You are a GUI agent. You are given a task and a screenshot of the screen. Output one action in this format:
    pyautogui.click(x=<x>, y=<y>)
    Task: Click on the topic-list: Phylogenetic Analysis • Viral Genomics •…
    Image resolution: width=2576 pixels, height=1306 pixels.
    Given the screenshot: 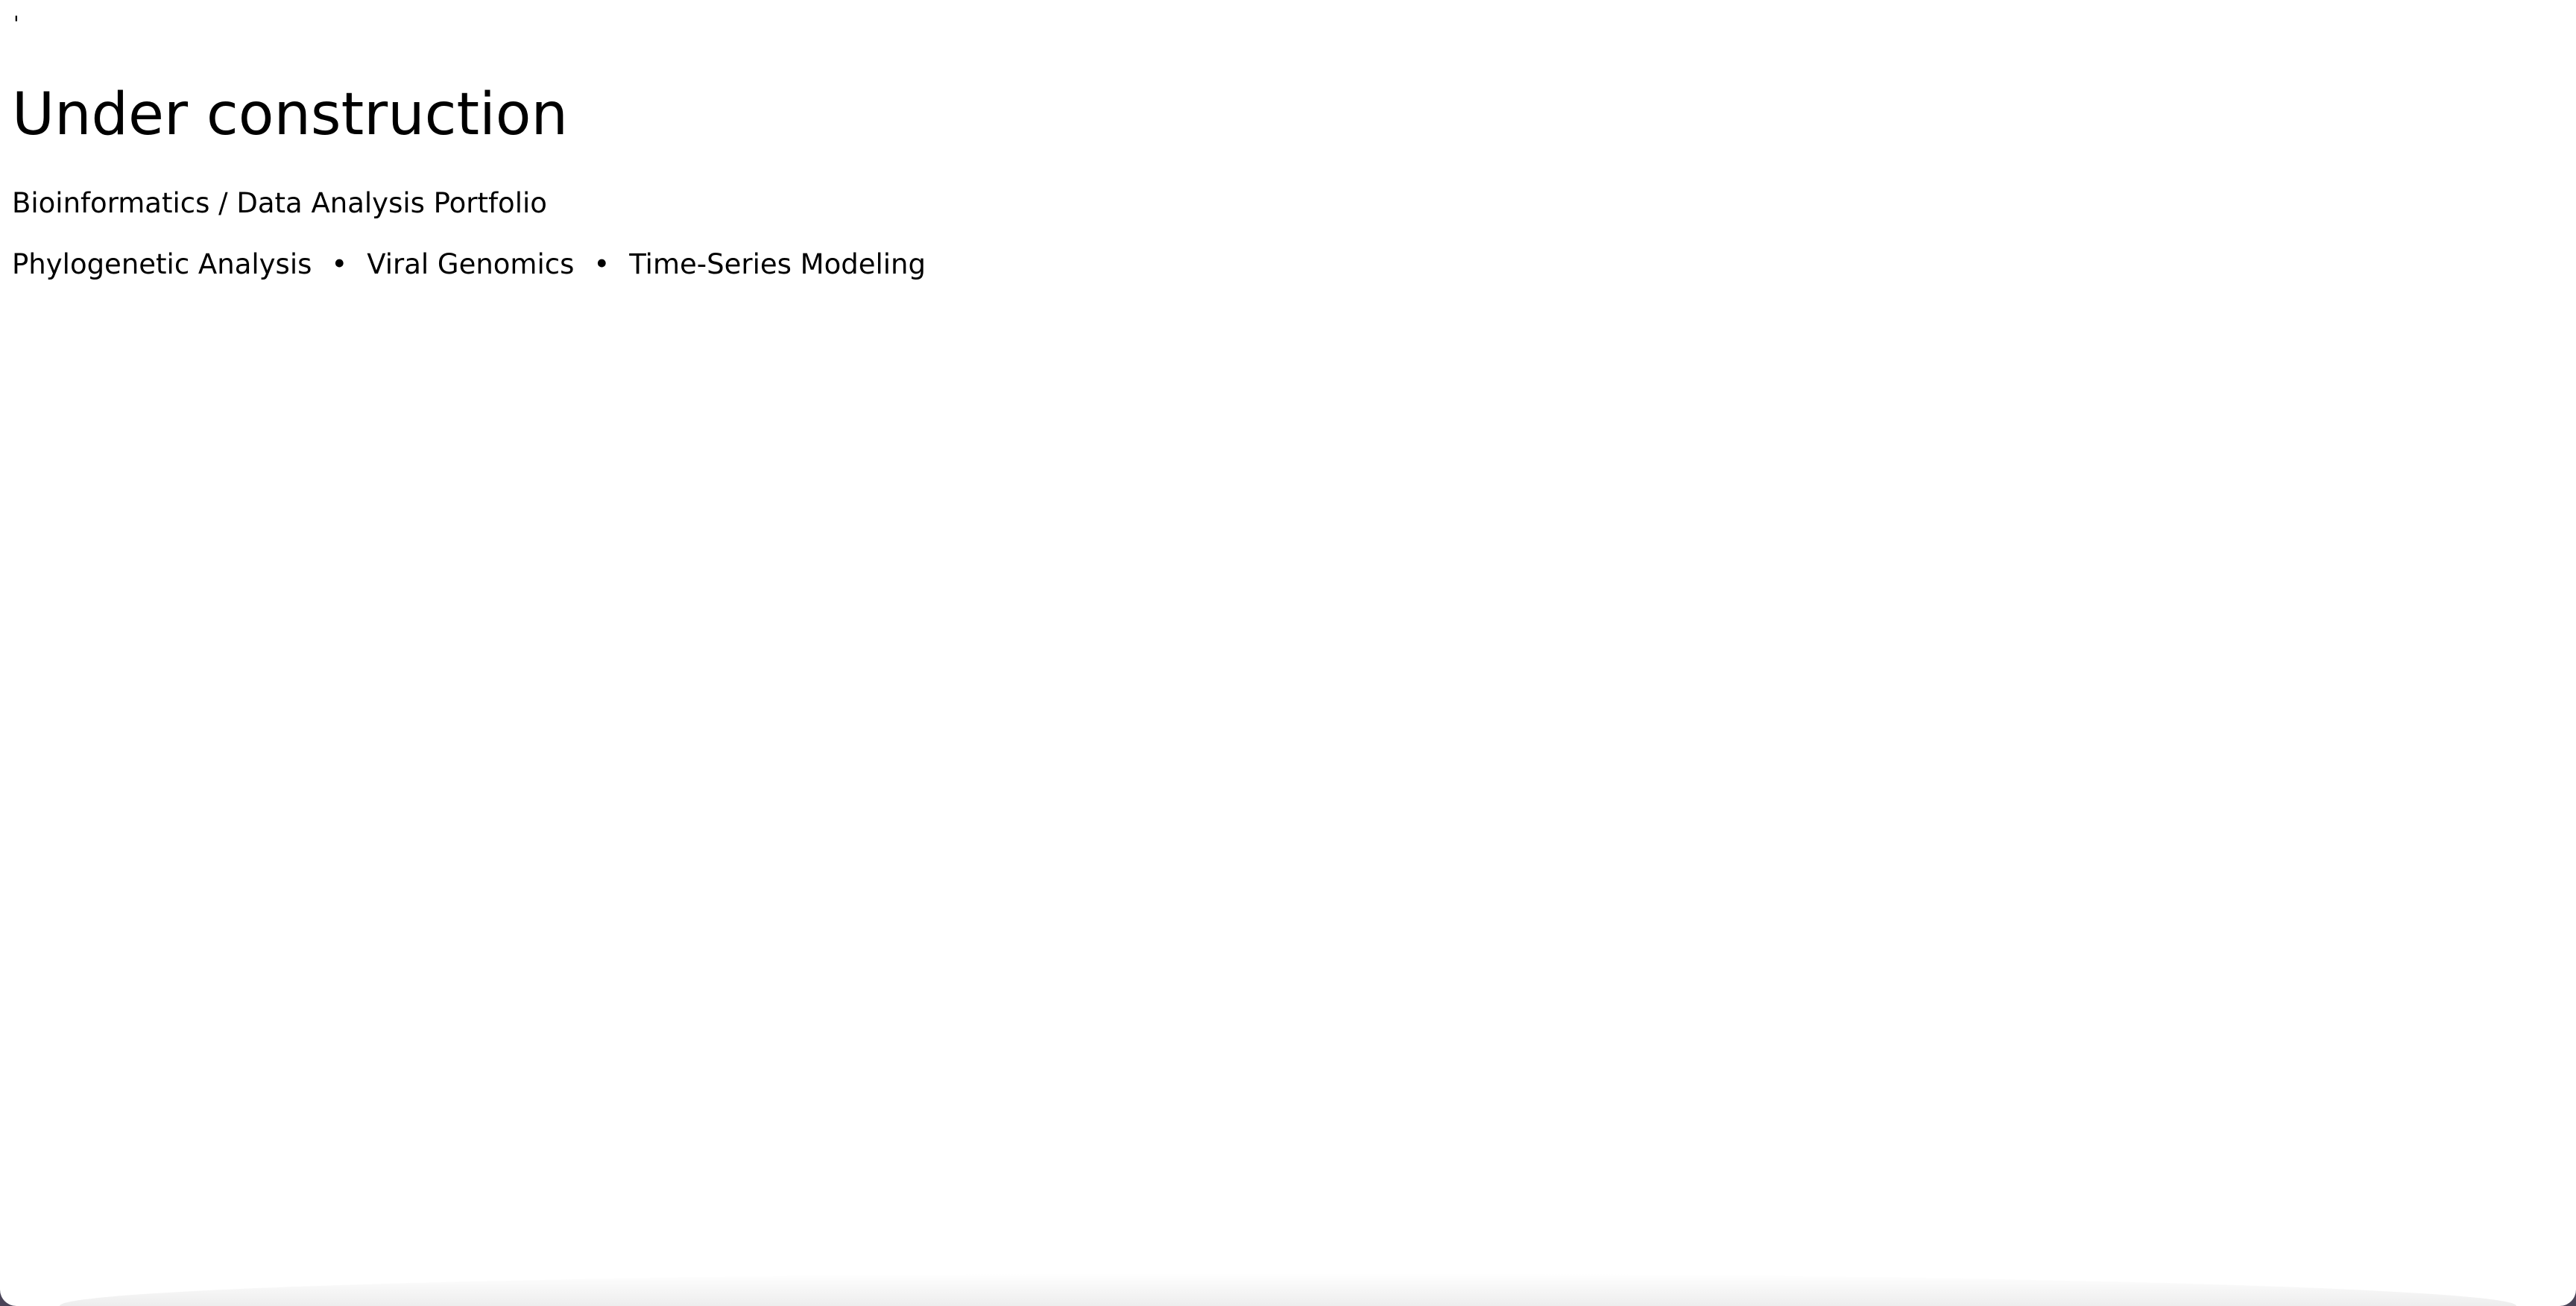 What is the action you would take?
    pyautogui.click(x=469, y=264)
    